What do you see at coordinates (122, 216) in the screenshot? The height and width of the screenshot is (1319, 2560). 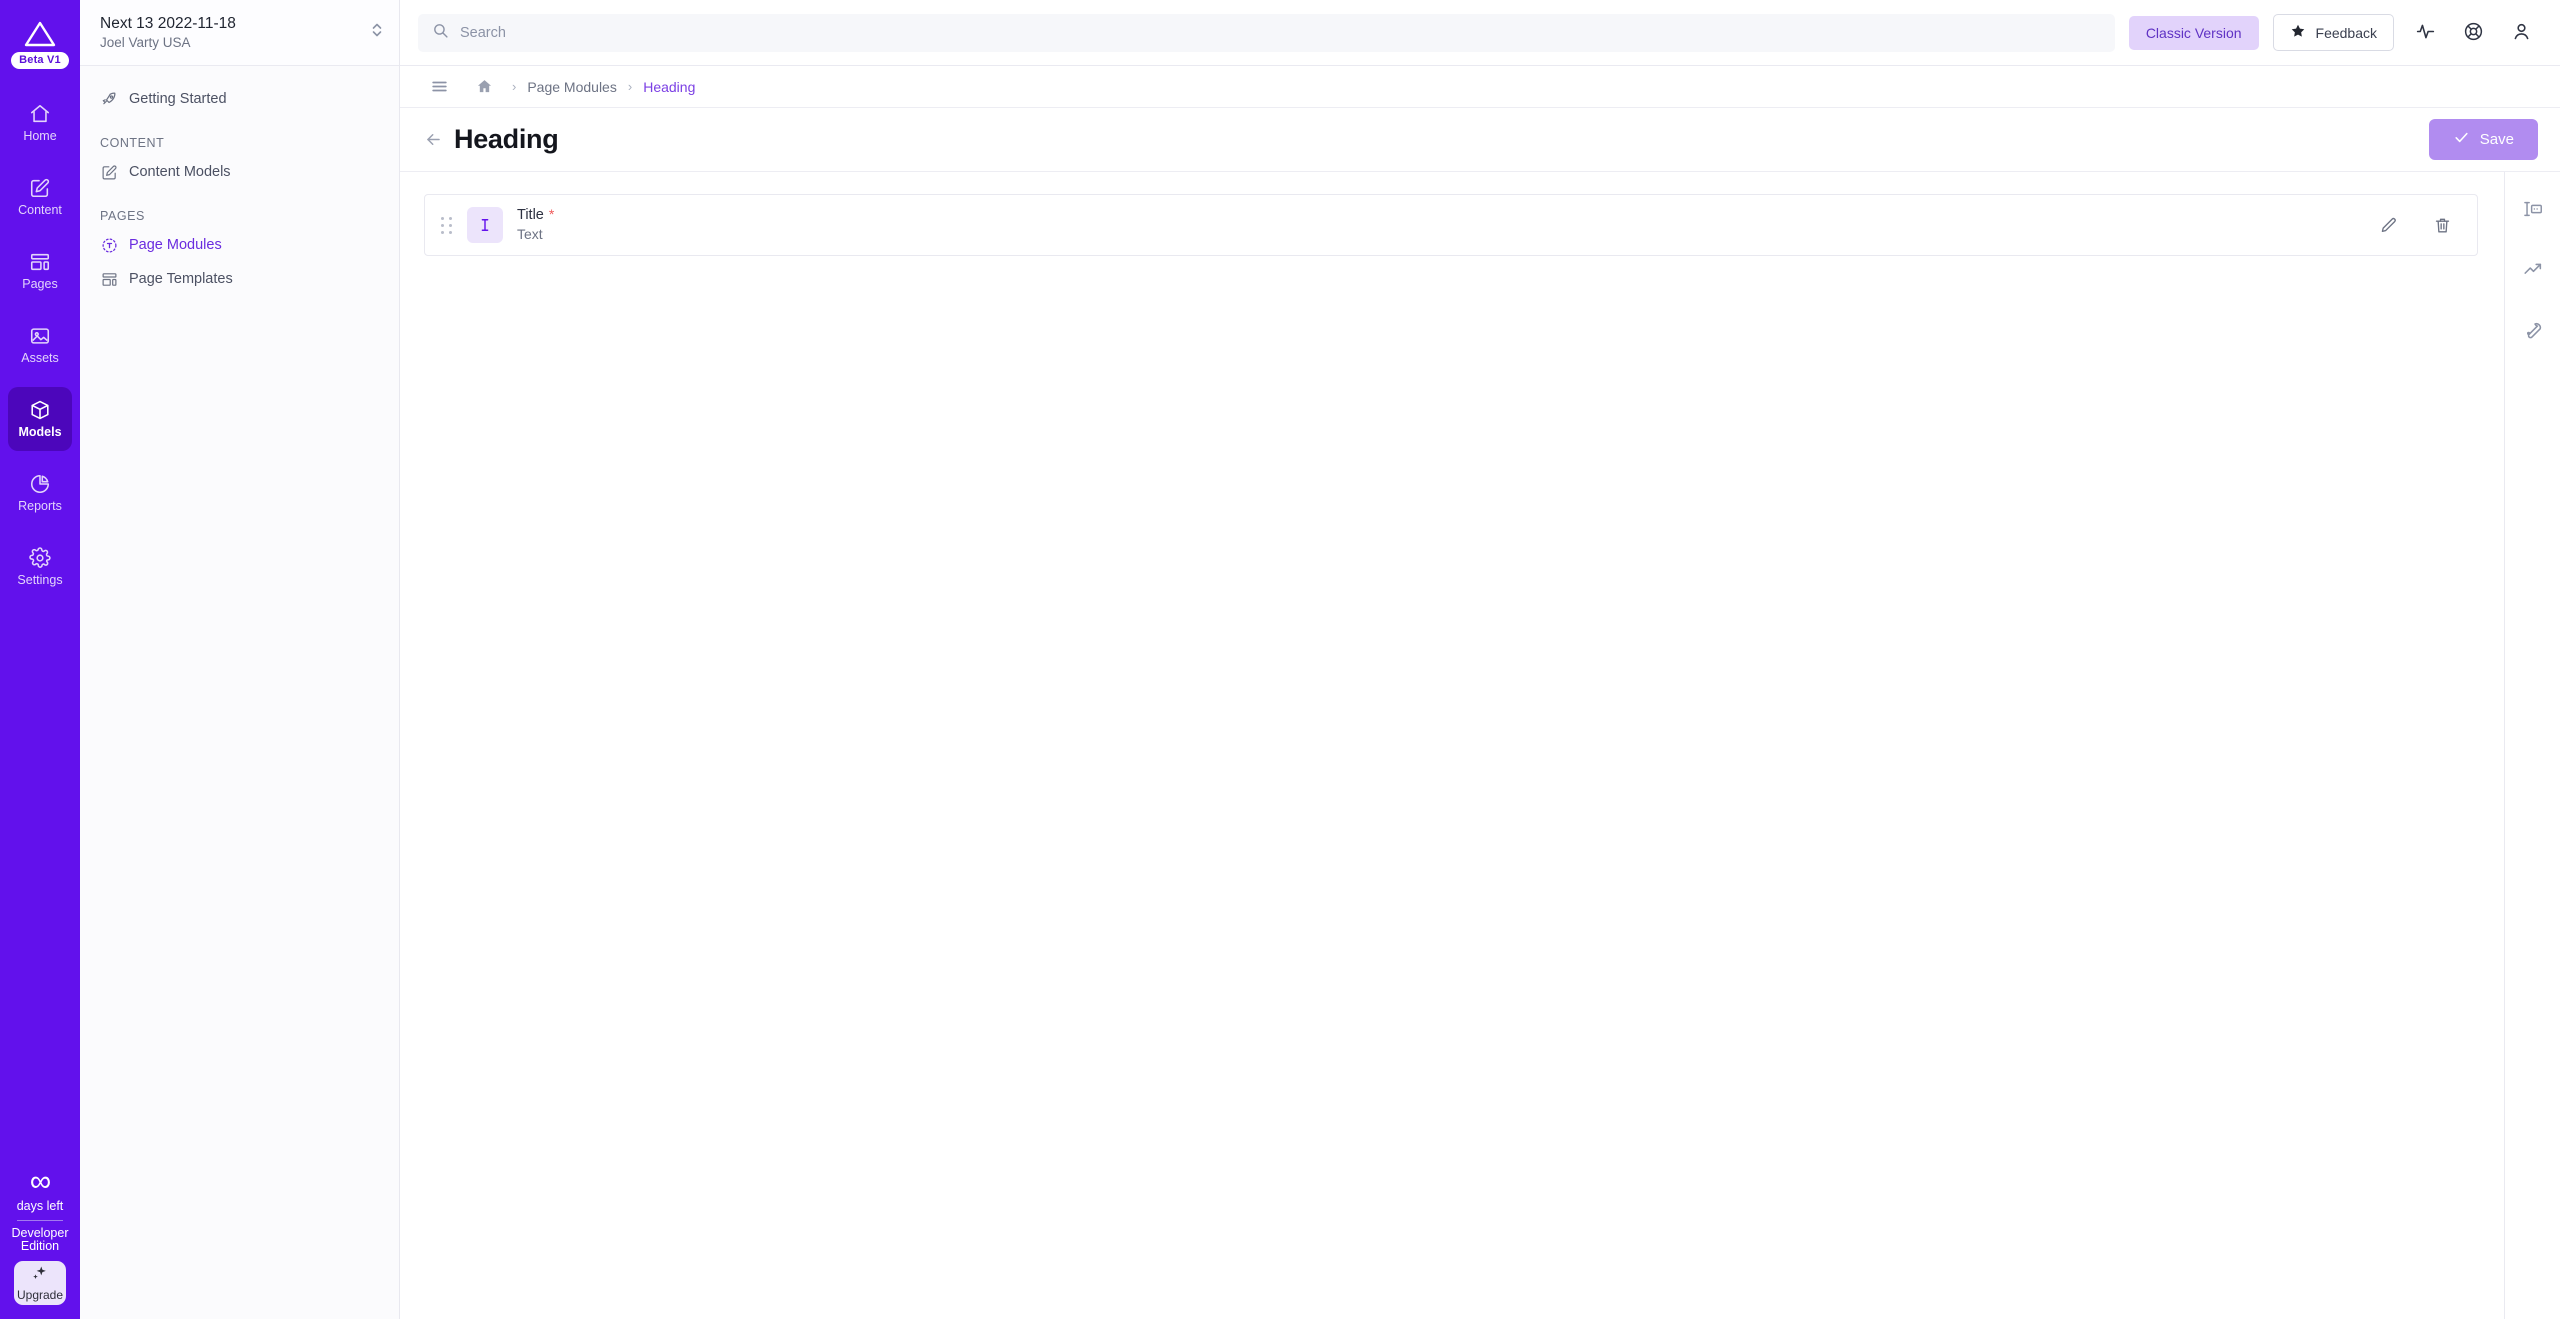 I see `nav-group-title-pages: PAGES` at bounding box center [122, 216].